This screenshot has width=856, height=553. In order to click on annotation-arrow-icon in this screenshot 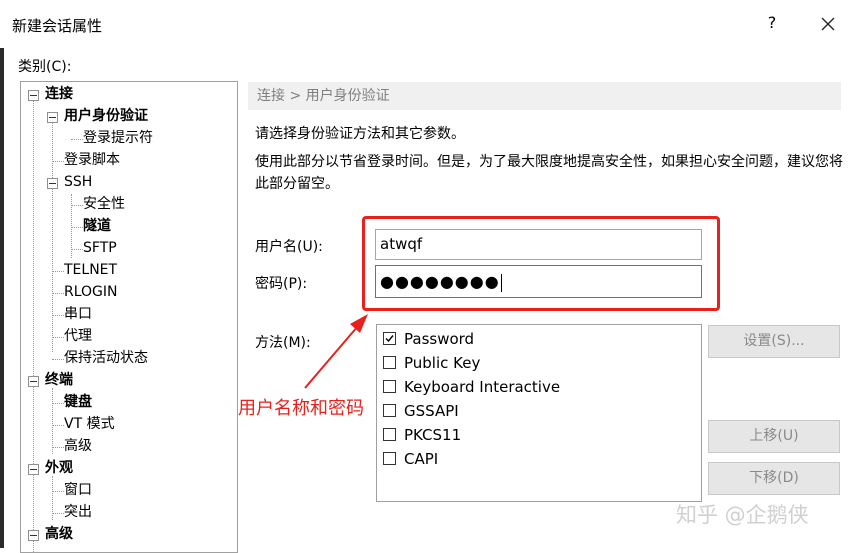, I will do `click(336, 351)`.